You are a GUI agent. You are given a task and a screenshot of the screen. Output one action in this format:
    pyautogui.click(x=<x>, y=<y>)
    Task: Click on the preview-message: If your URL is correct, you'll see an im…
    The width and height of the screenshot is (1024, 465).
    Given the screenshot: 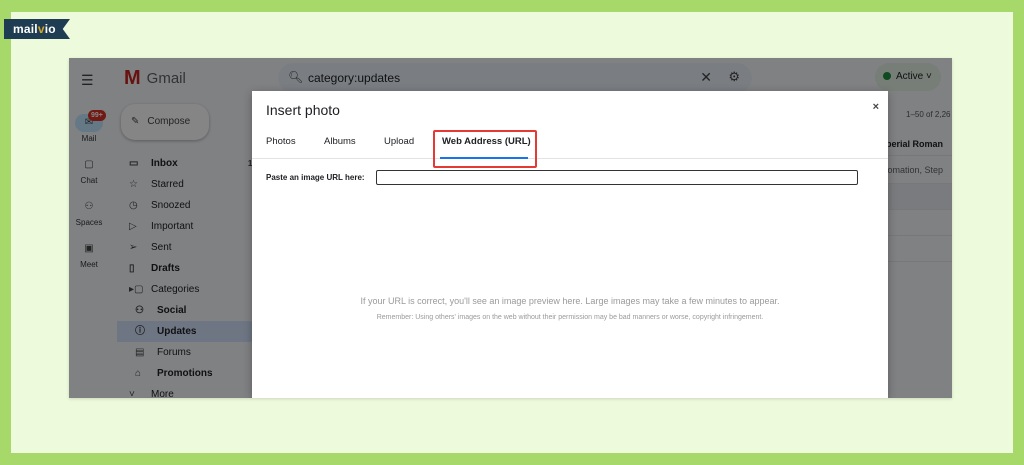 What is the action you would take?
    pyautogui.click(x=570, y=301)
    